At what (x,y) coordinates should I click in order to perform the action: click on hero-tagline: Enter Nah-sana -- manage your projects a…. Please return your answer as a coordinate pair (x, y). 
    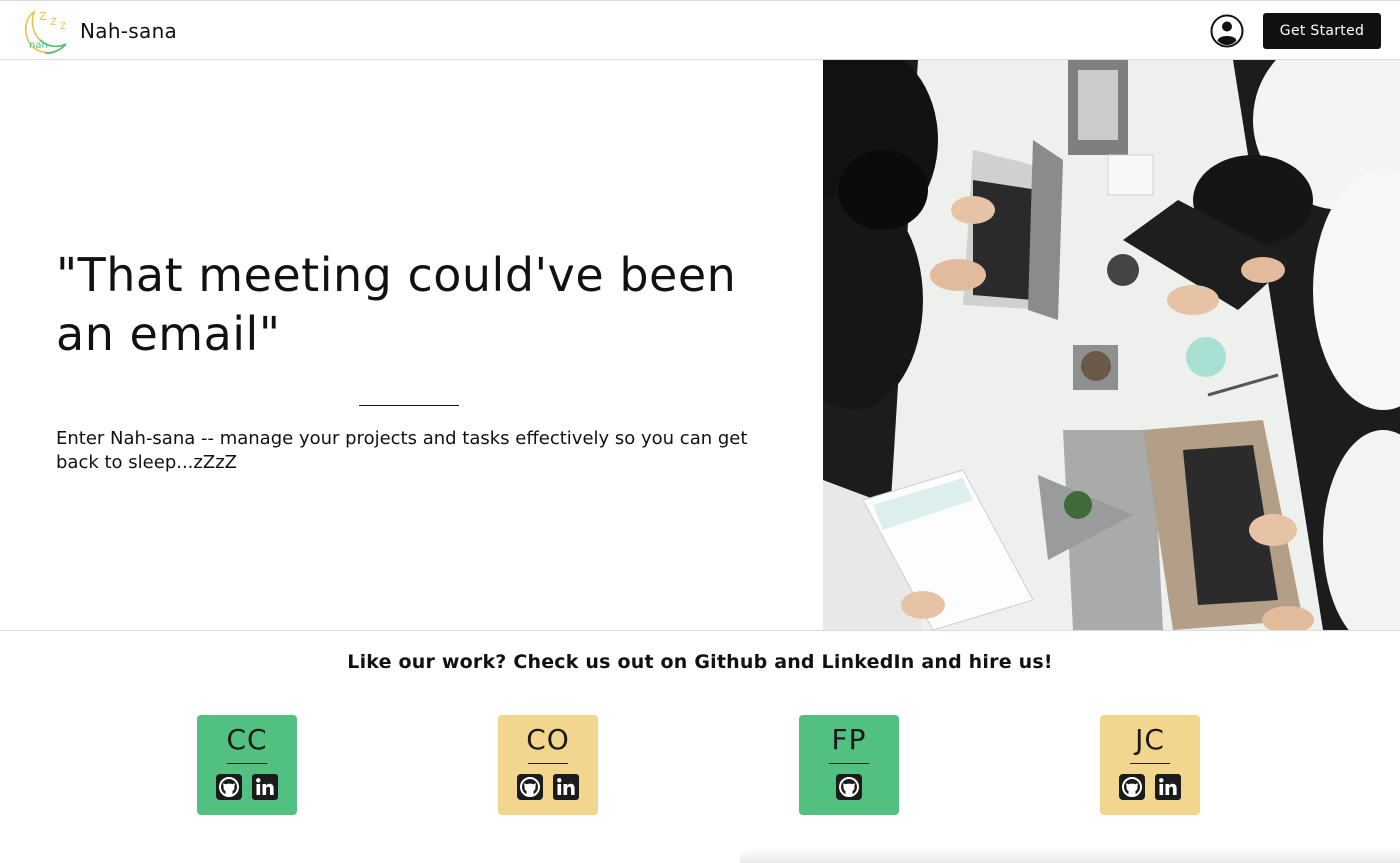
    Looking at the image, I should click on (402, 450).